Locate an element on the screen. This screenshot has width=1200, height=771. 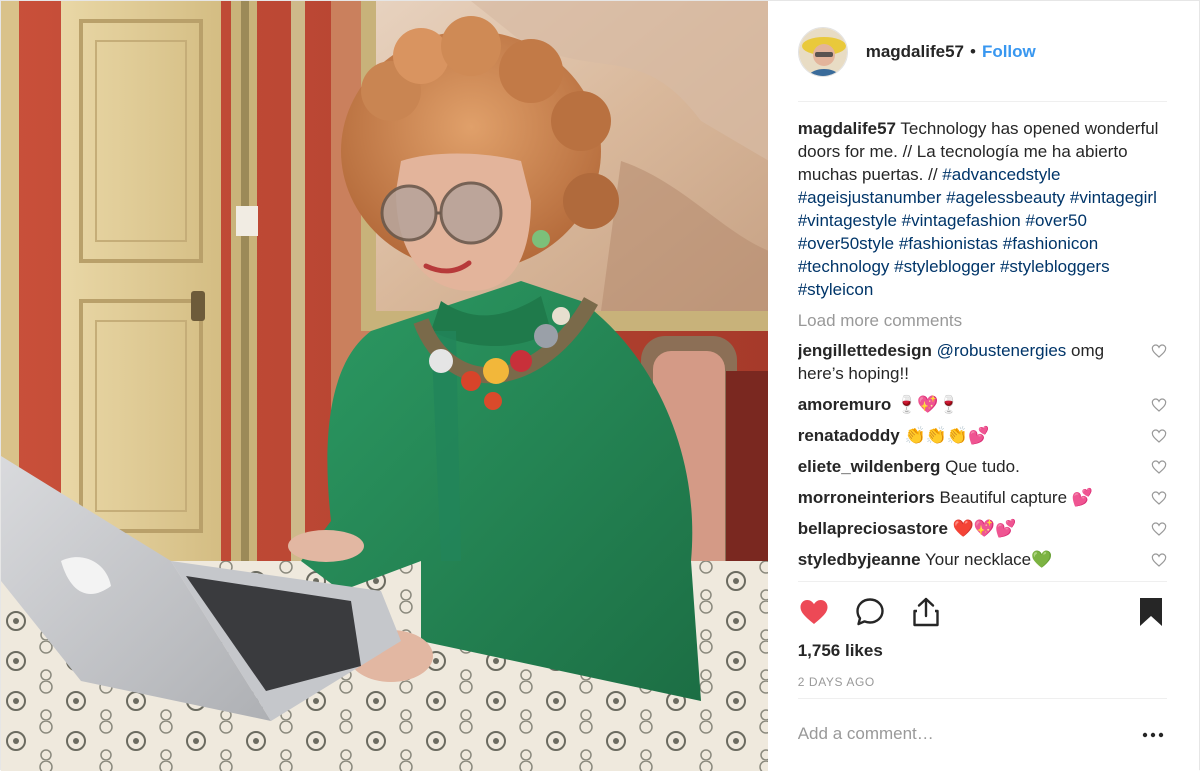
header-divider is located at coordinates (982, 101).